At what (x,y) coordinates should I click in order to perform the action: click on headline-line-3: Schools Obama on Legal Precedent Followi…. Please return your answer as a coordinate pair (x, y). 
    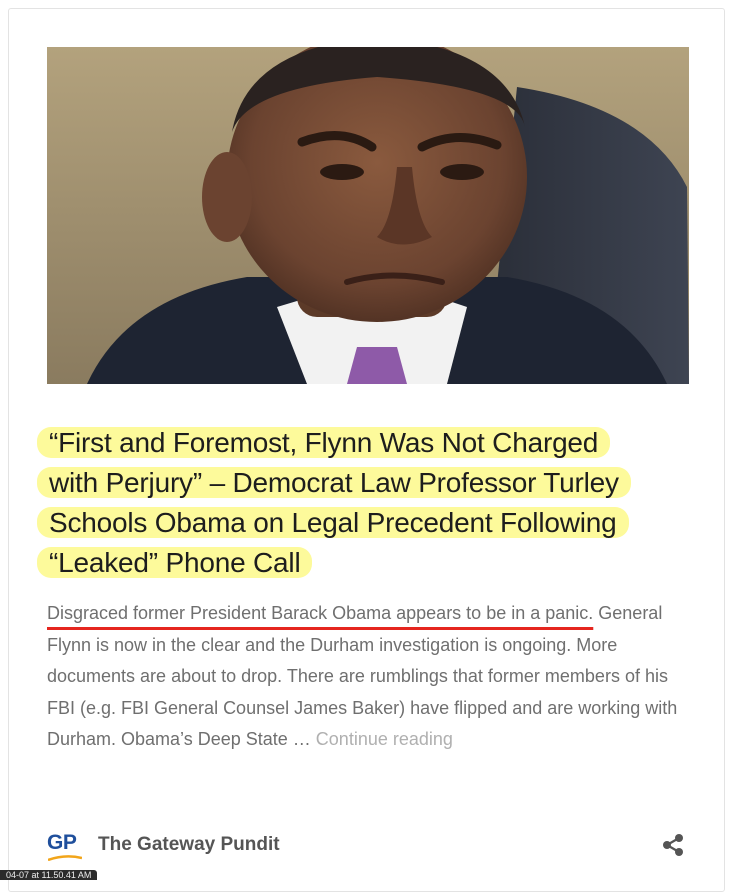
    Looking at the image, I should click on (333, 522).